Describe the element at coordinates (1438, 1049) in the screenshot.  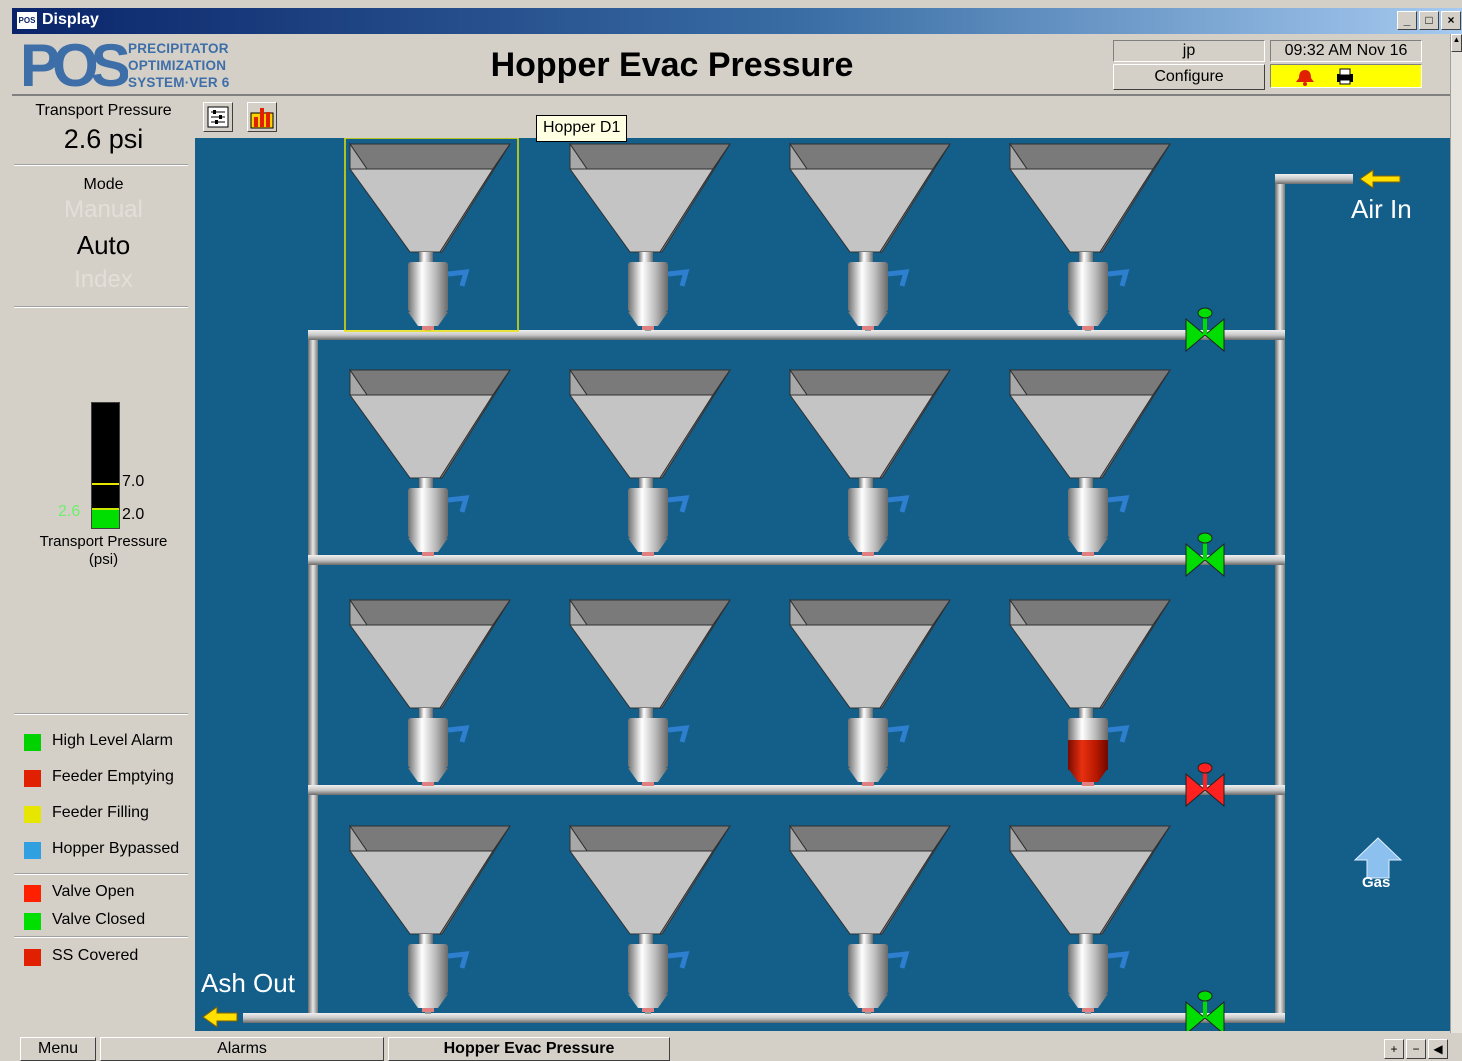
I see `scroll-left-button: ◀` at that location.